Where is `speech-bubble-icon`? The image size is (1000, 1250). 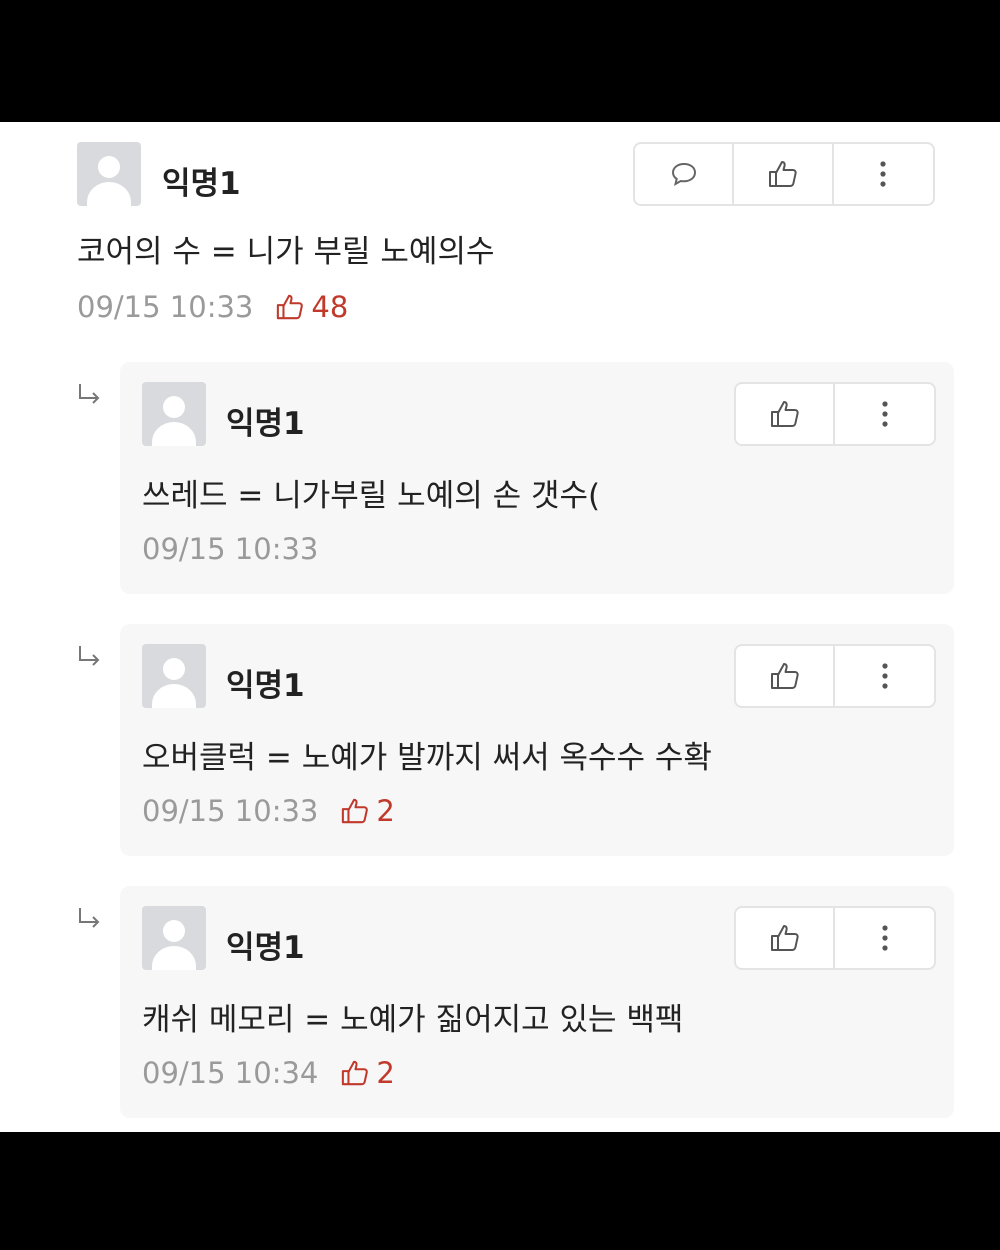 speech-bubble-icon is located at coordinates (683, 174).